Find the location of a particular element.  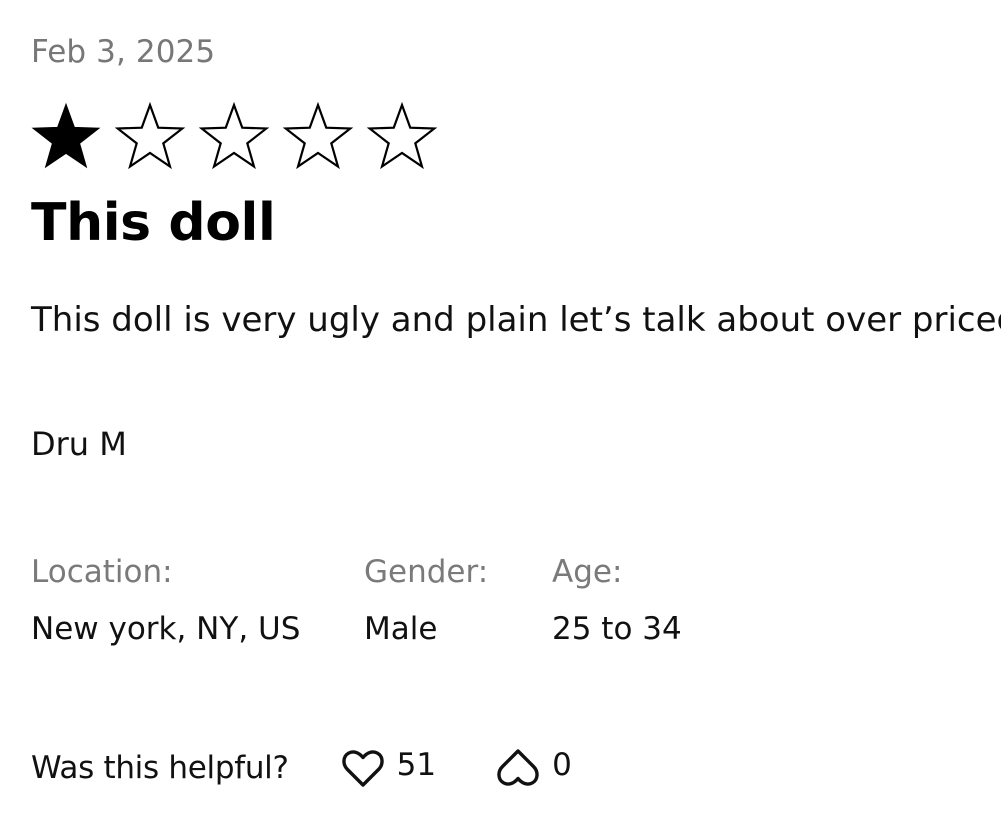

review-date: Feb 3, 2025 is located at coordinates (123, 52).